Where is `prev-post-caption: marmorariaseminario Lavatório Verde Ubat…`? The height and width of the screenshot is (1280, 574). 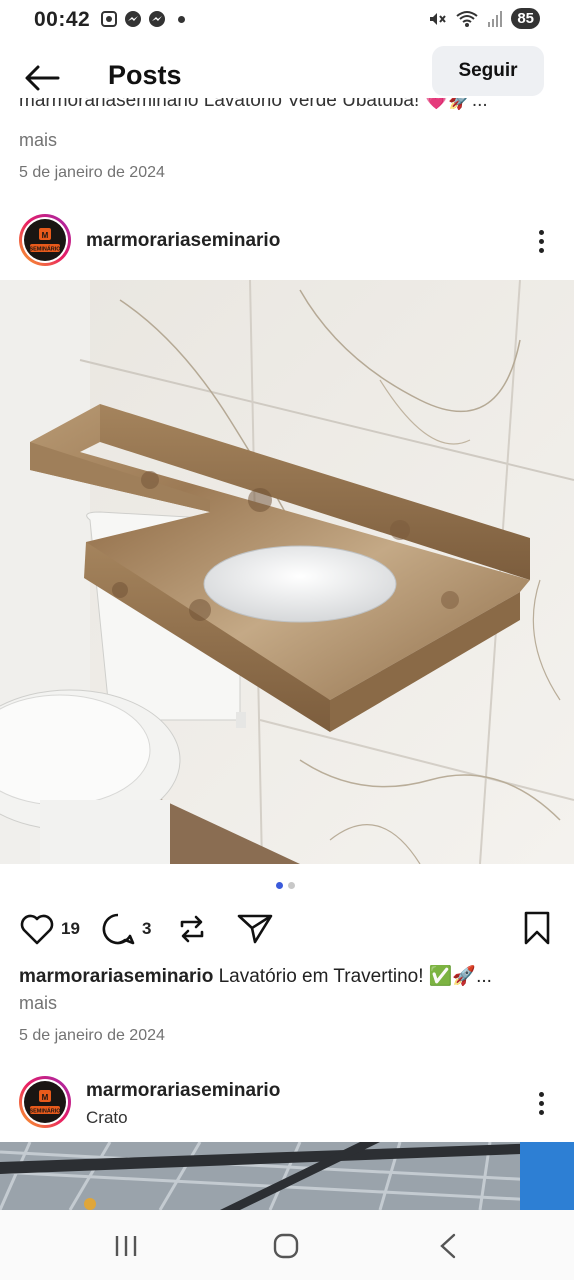 prev-post-caption: marmorariaseminario Lavatório Verde Ubat… is located at coordinates (289, 109).